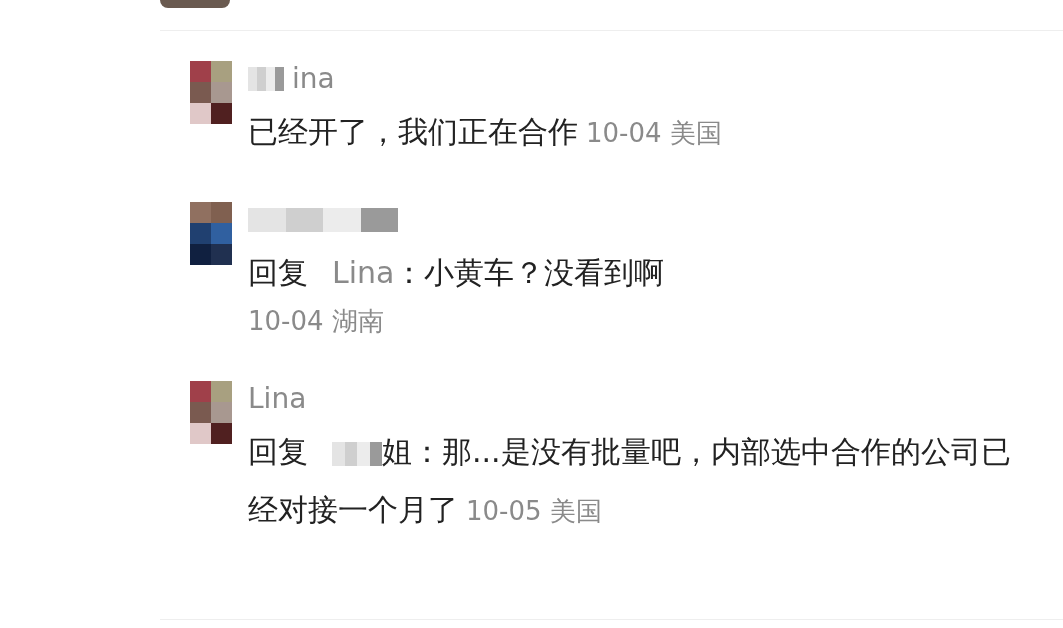  What do you see at coordinates (277, 399) in the screenshot?
I see `username: Lina` at bounding box center [277, 399].